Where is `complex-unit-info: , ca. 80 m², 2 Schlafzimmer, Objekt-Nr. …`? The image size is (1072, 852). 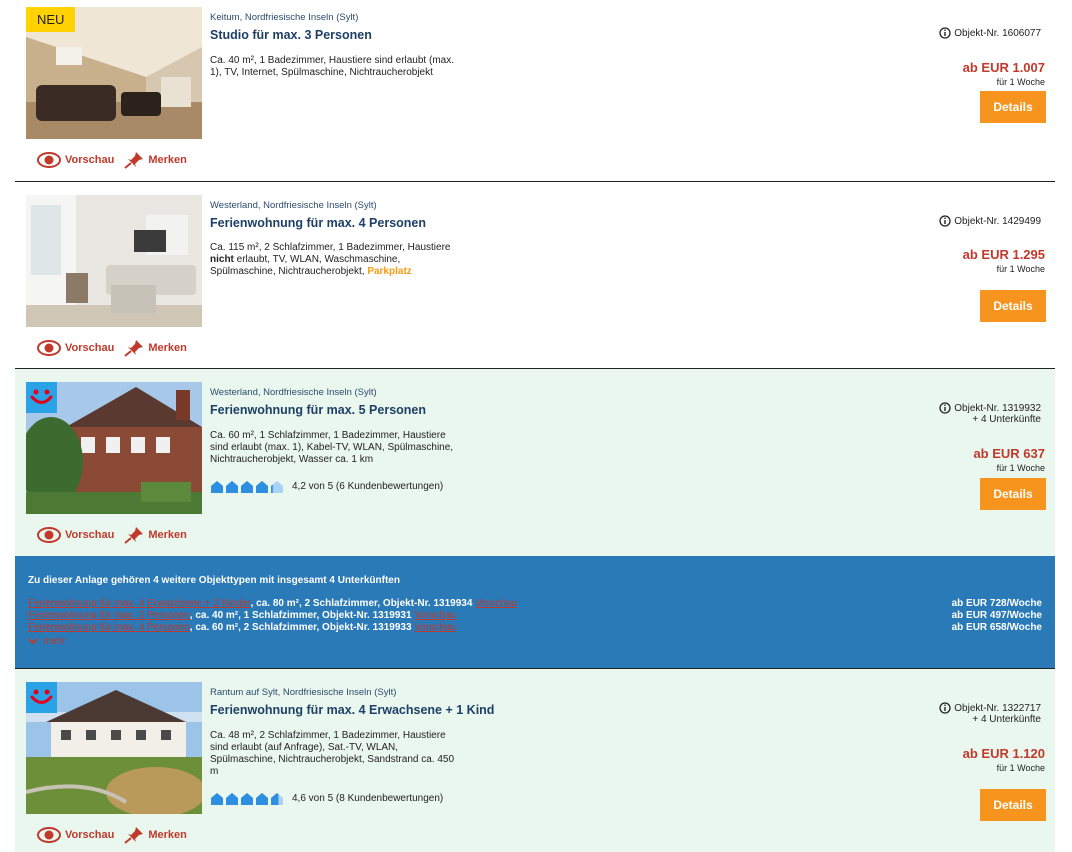 complex-unit-info: , ca. 80 m², 2 Schlafzimmer, Objekt-Nr. … is located at coordinates (363, 603).